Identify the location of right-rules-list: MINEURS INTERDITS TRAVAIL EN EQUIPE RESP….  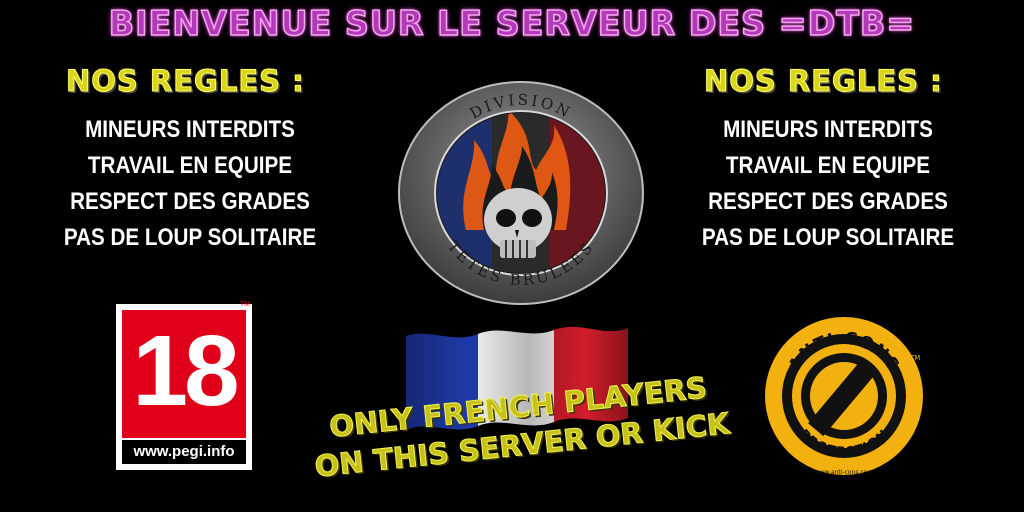
(828, 184).